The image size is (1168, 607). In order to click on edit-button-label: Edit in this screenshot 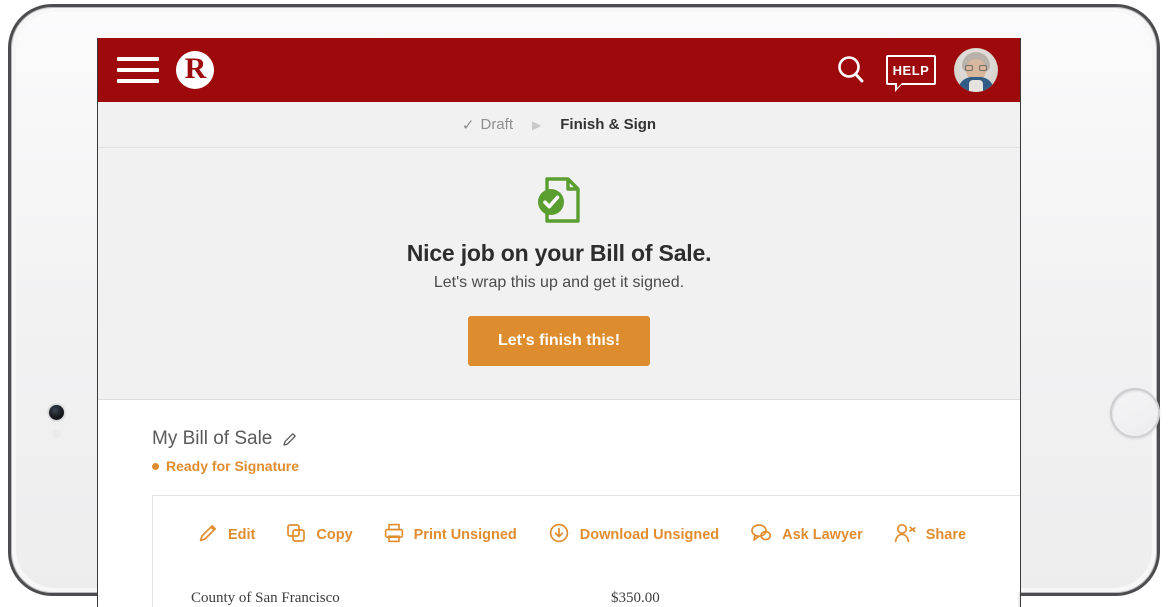, I will do `click(242, 535)`.